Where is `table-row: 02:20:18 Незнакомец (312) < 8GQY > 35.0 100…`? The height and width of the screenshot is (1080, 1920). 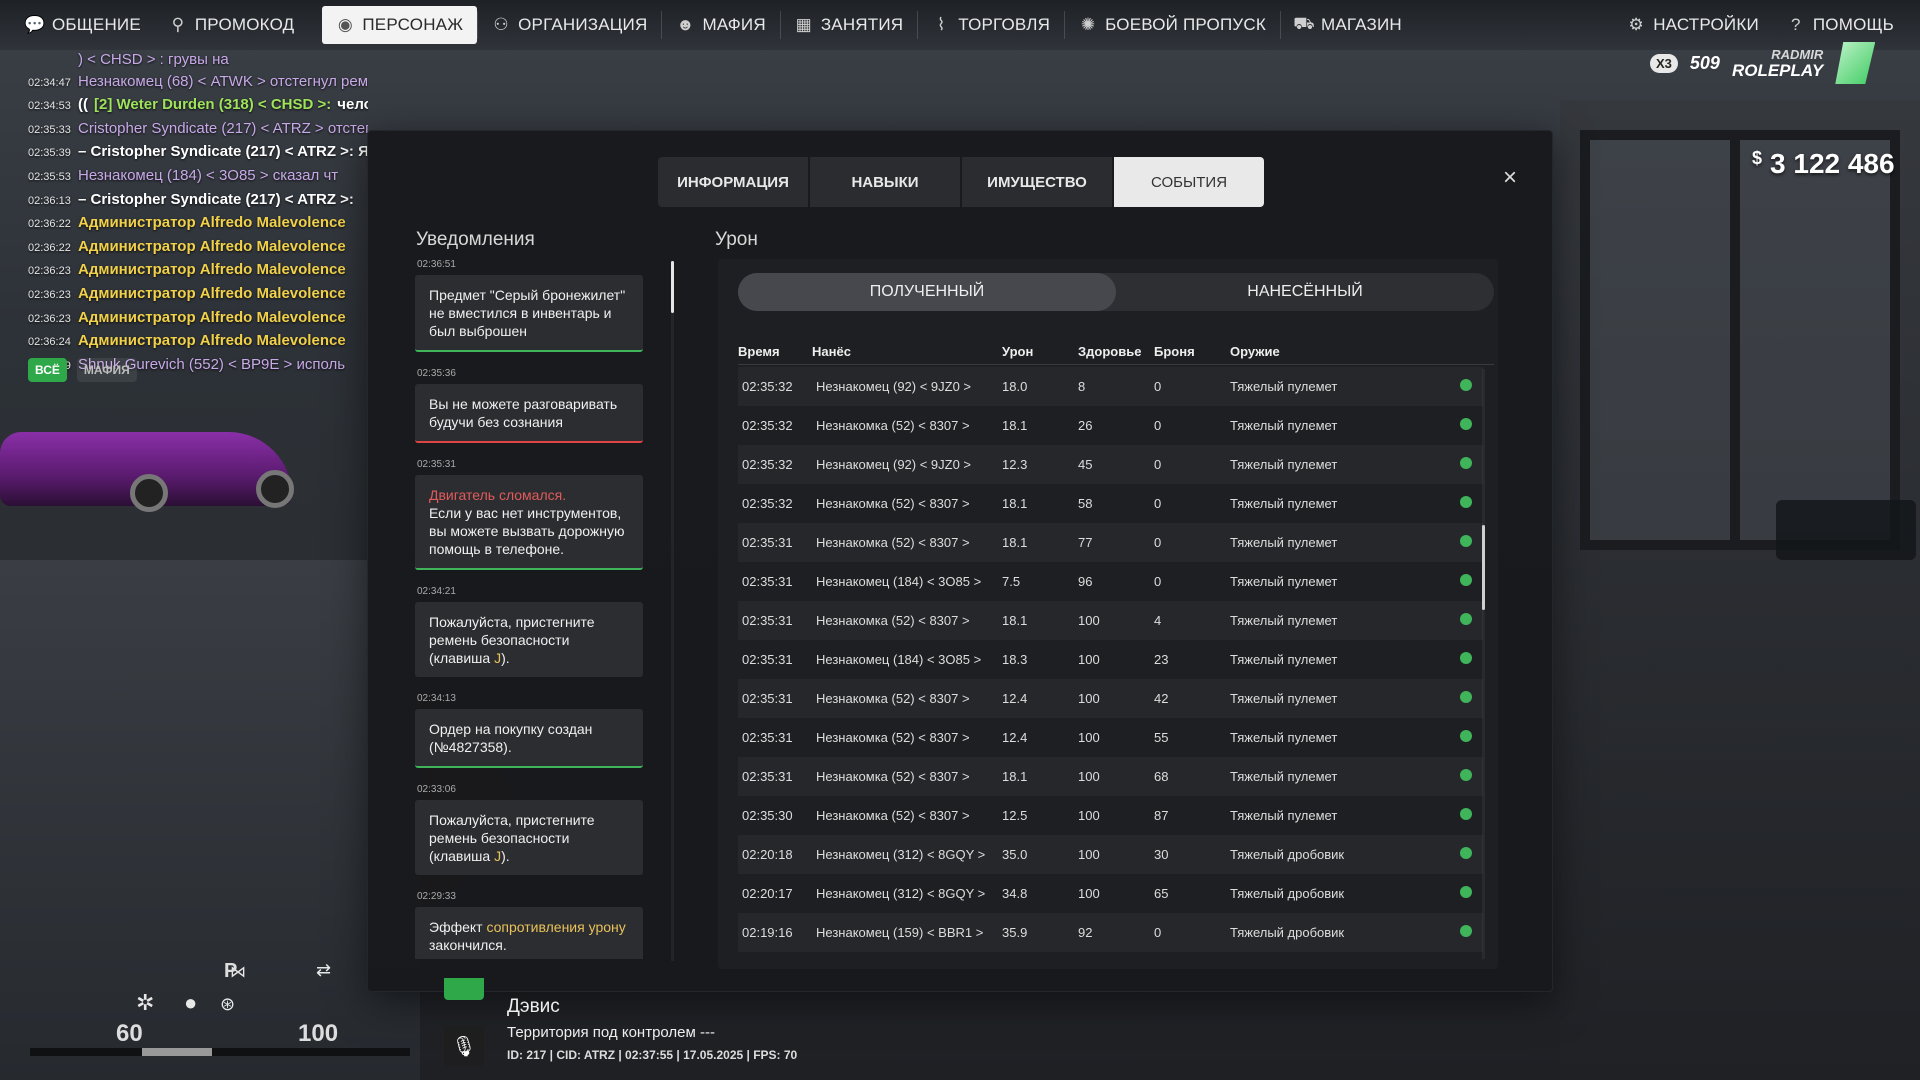
table-row: 02:20:18 Незнакомец (312) < 8GQY > 35.0 100… is located at coordinates (1110, 854).